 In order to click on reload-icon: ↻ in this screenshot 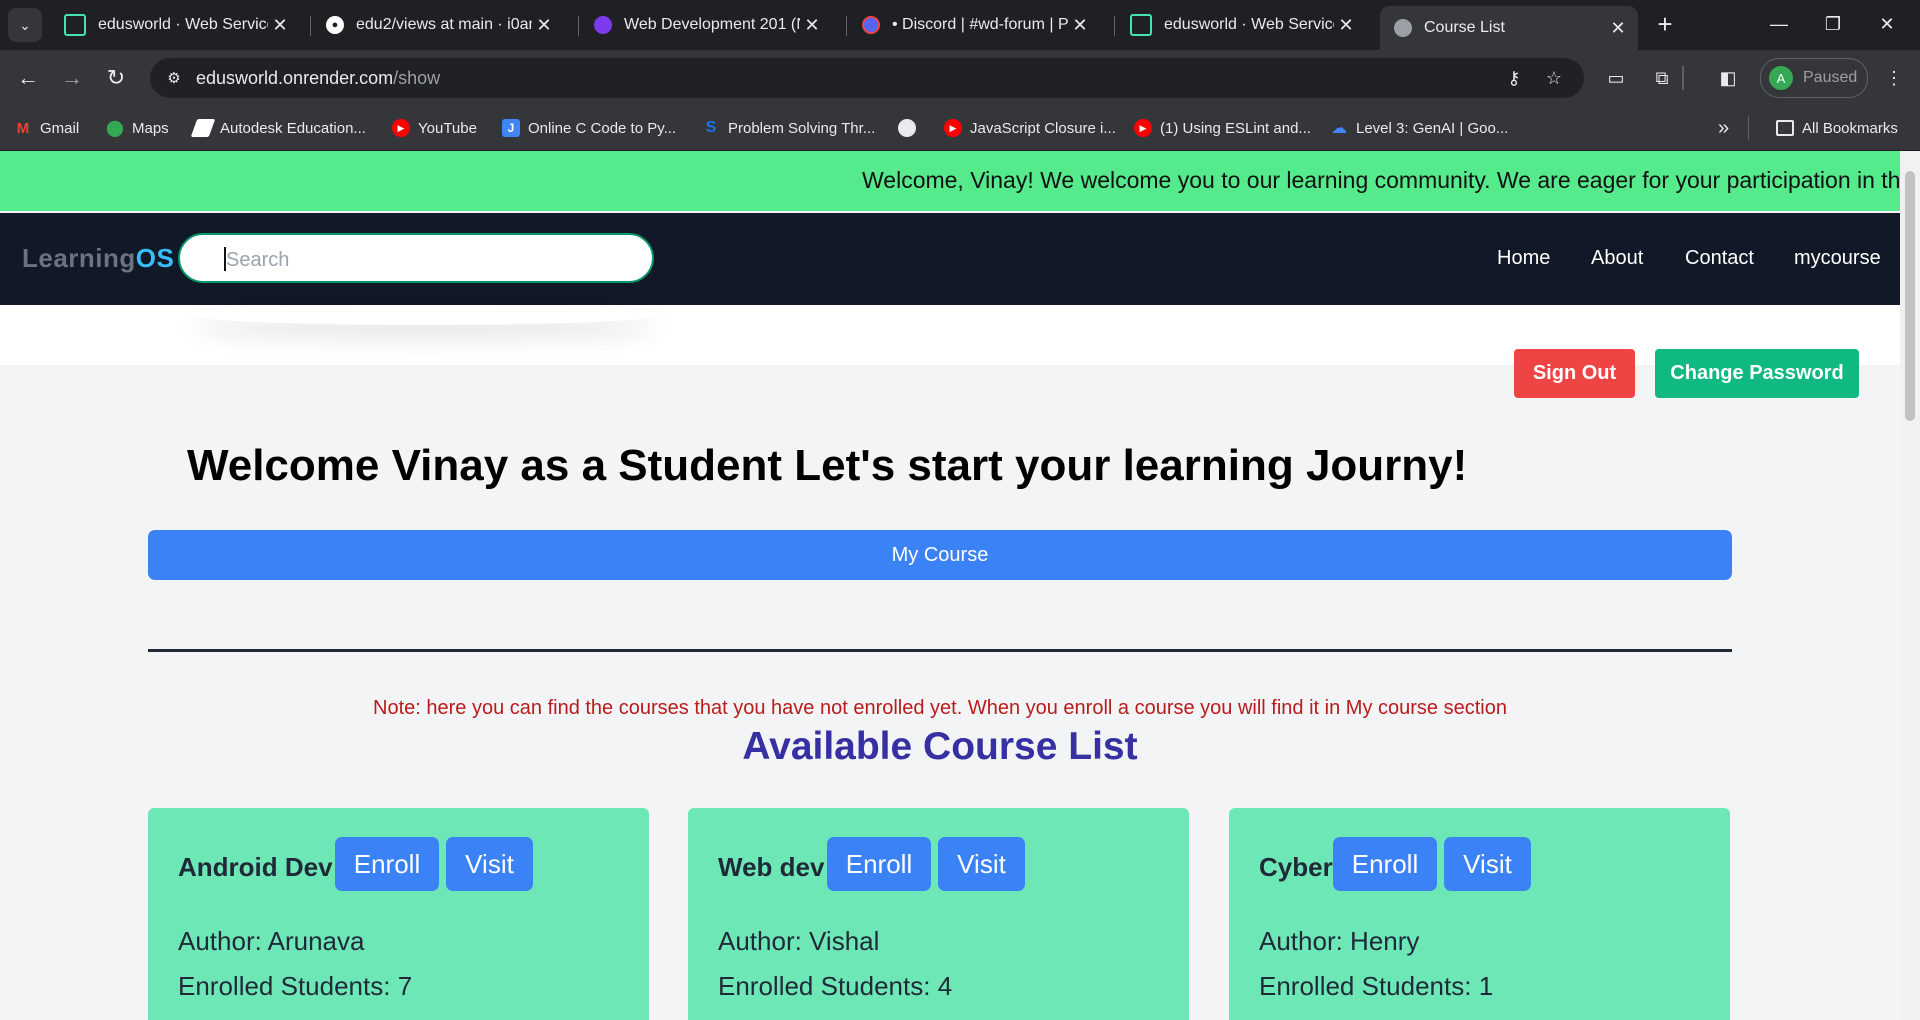, I will do `click(116, 78)`.